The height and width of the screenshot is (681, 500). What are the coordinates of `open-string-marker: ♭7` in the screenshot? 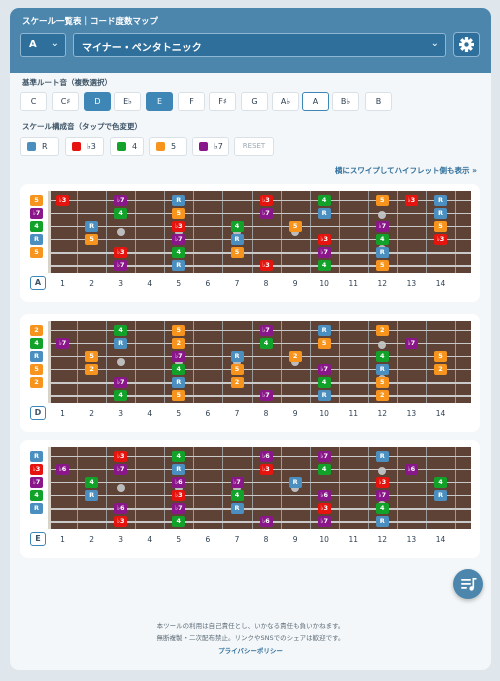 It's located at (36, 213).